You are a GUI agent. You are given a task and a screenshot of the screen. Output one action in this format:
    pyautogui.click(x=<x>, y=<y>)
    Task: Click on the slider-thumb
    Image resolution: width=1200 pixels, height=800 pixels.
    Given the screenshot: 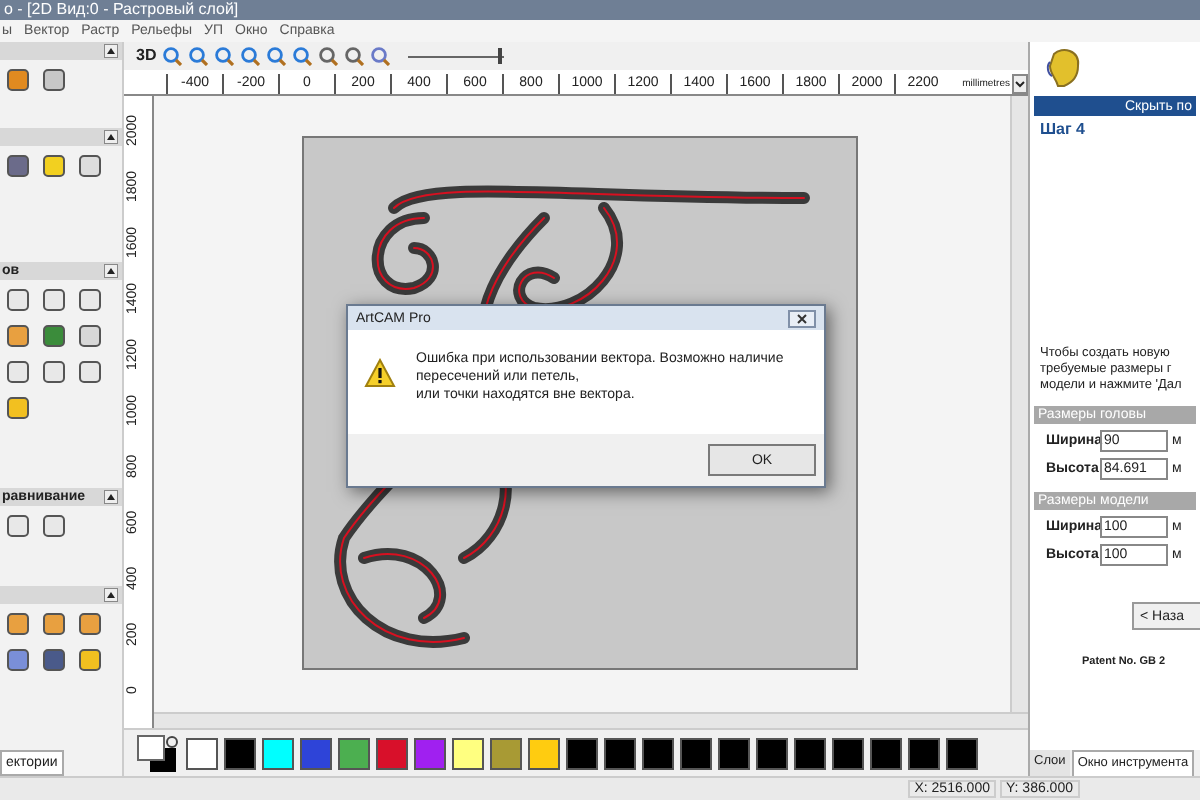 What is the action you would take?
    pyautogui.click(x=499, y=56)
    